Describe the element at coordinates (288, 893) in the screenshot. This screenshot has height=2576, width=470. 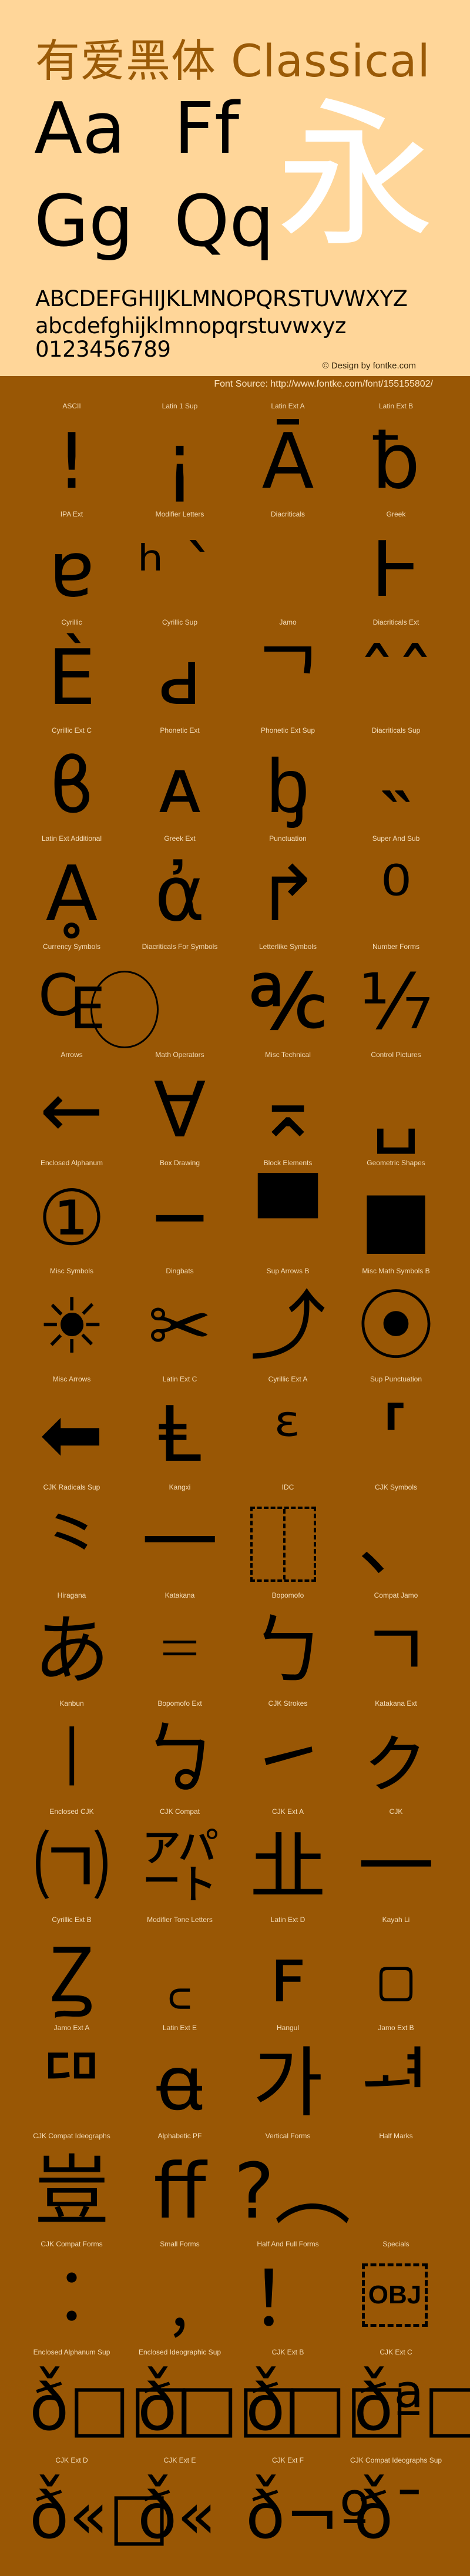
I see `block-sample-glyph: ↱` at that location.